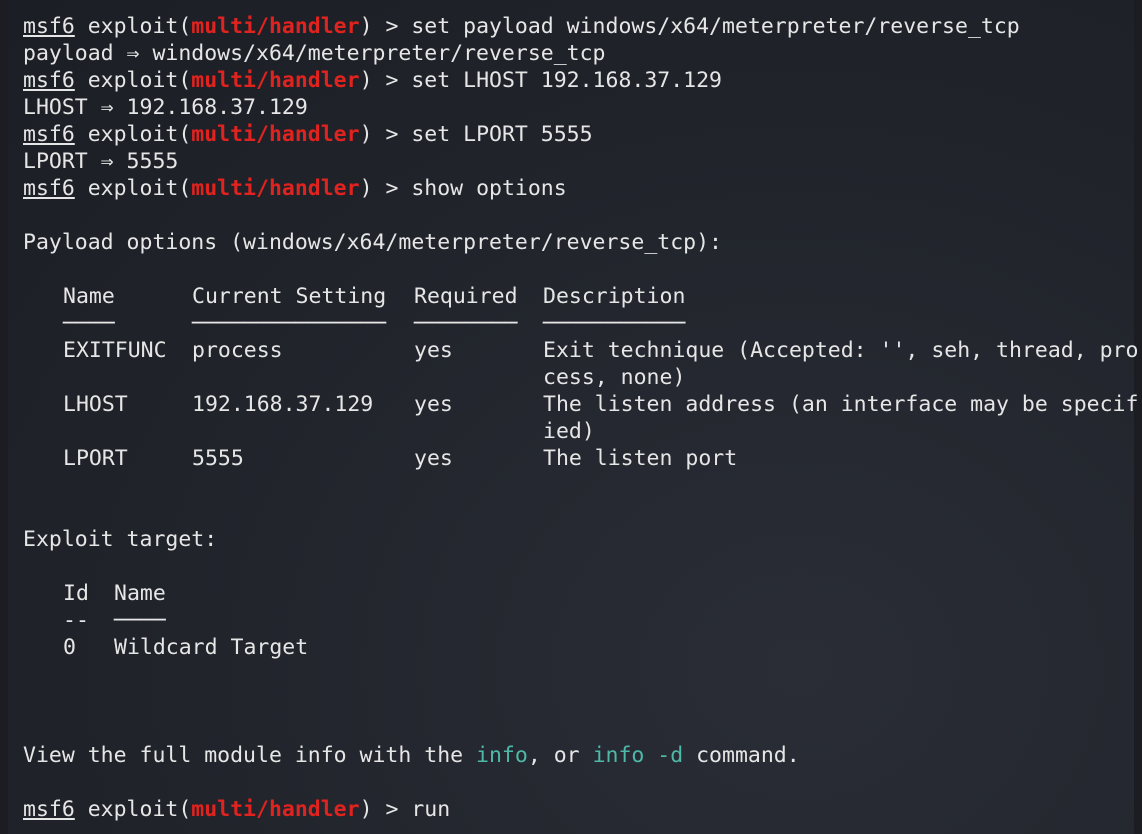  What do you see at coordinates (466, 296) in the screenshot?
I see `column-header-required: Required` at bounding box center [466, 296].